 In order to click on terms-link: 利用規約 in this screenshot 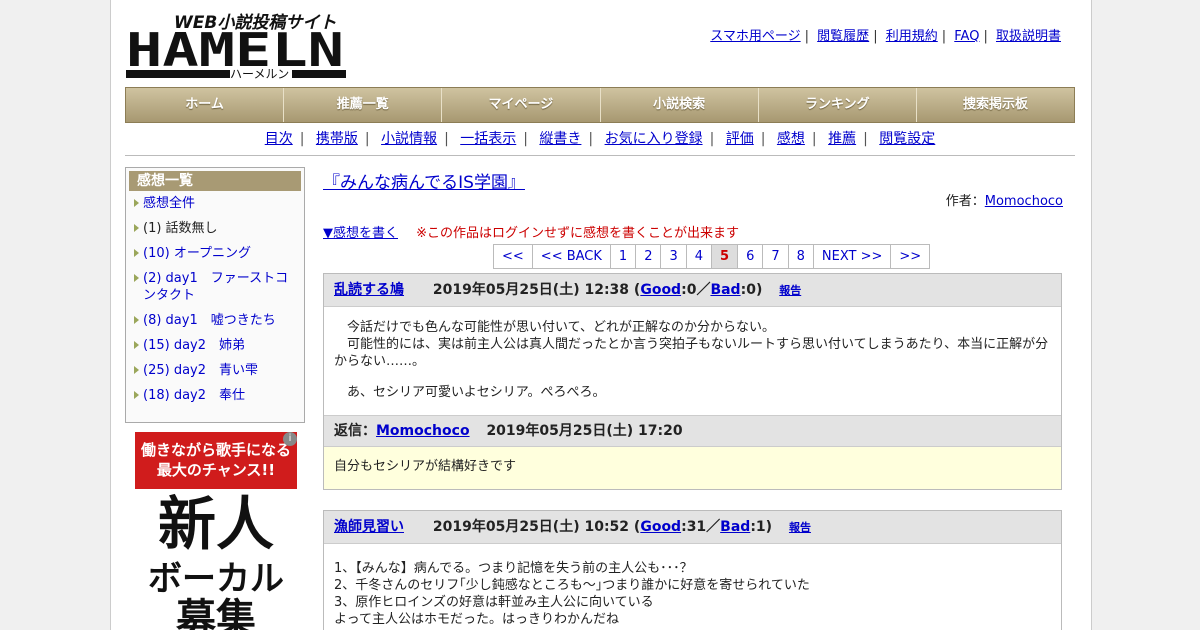, I will do `click(912, 36)`.